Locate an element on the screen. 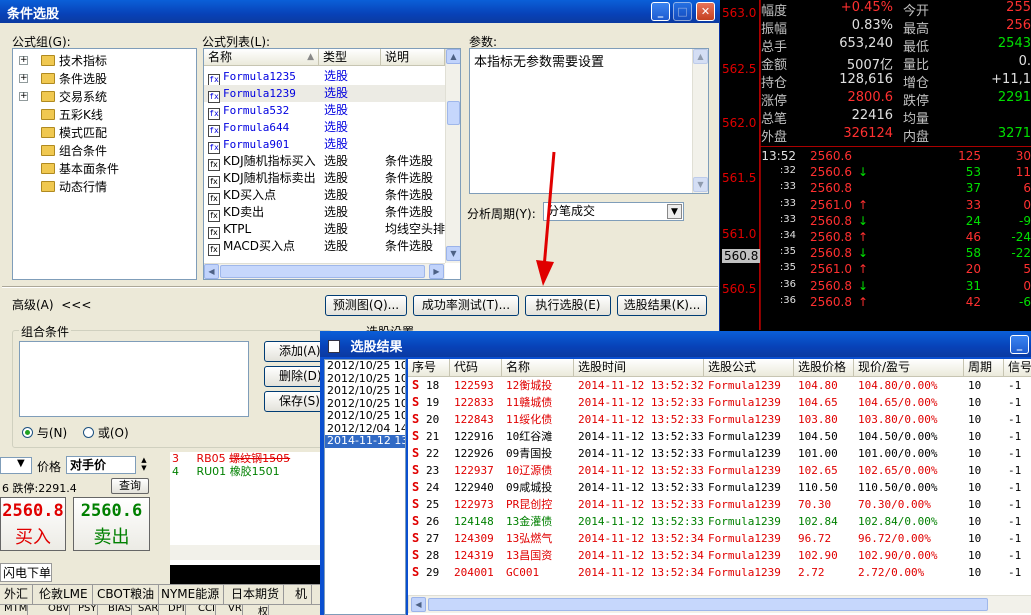 Image resolution: width=1031 pixels, height=615 pixels. col-type-header: 类型 is located at coordinates (350, 57).